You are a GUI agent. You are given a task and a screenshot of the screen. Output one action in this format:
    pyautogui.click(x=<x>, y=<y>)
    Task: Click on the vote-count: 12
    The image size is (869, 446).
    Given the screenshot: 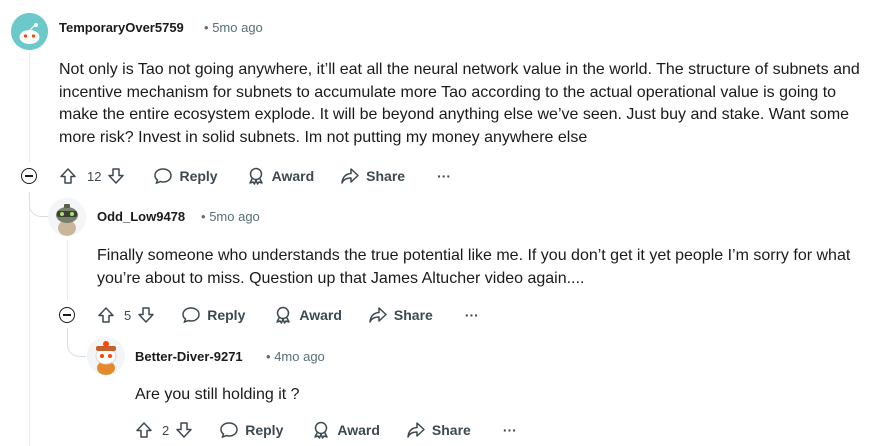 What is the action you would take?
    pyautogui.click(x=94, y=176)
    